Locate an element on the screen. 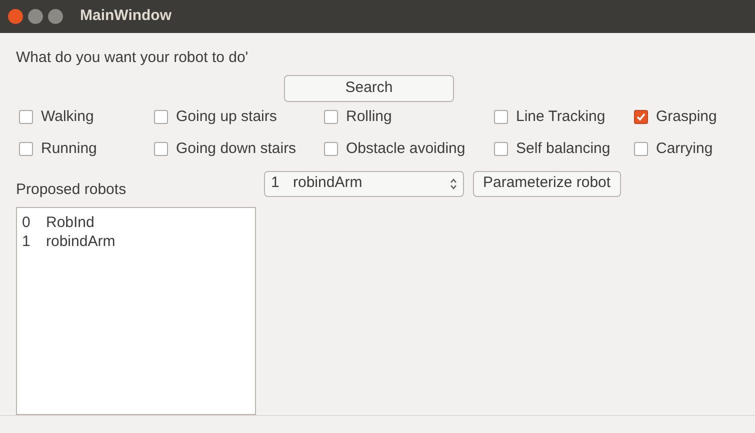  checkbox-label: Line Tracking is located at coordinates (561, 116).